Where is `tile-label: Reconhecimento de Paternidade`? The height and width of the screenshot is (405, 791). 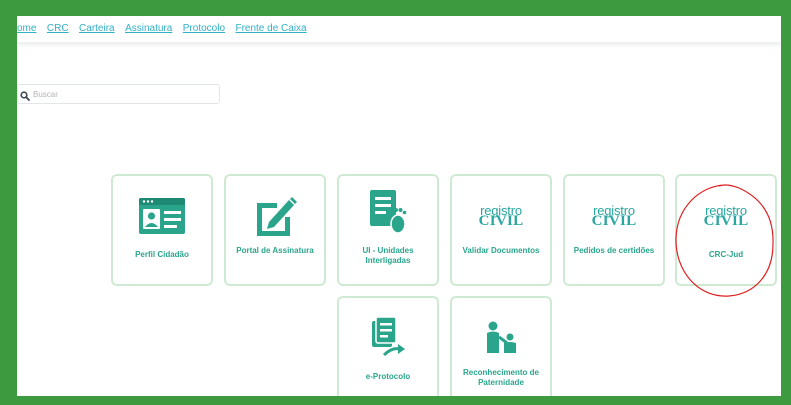 tile-label: Reconhecimento de Paternidade is located at coordinates (500, 377).